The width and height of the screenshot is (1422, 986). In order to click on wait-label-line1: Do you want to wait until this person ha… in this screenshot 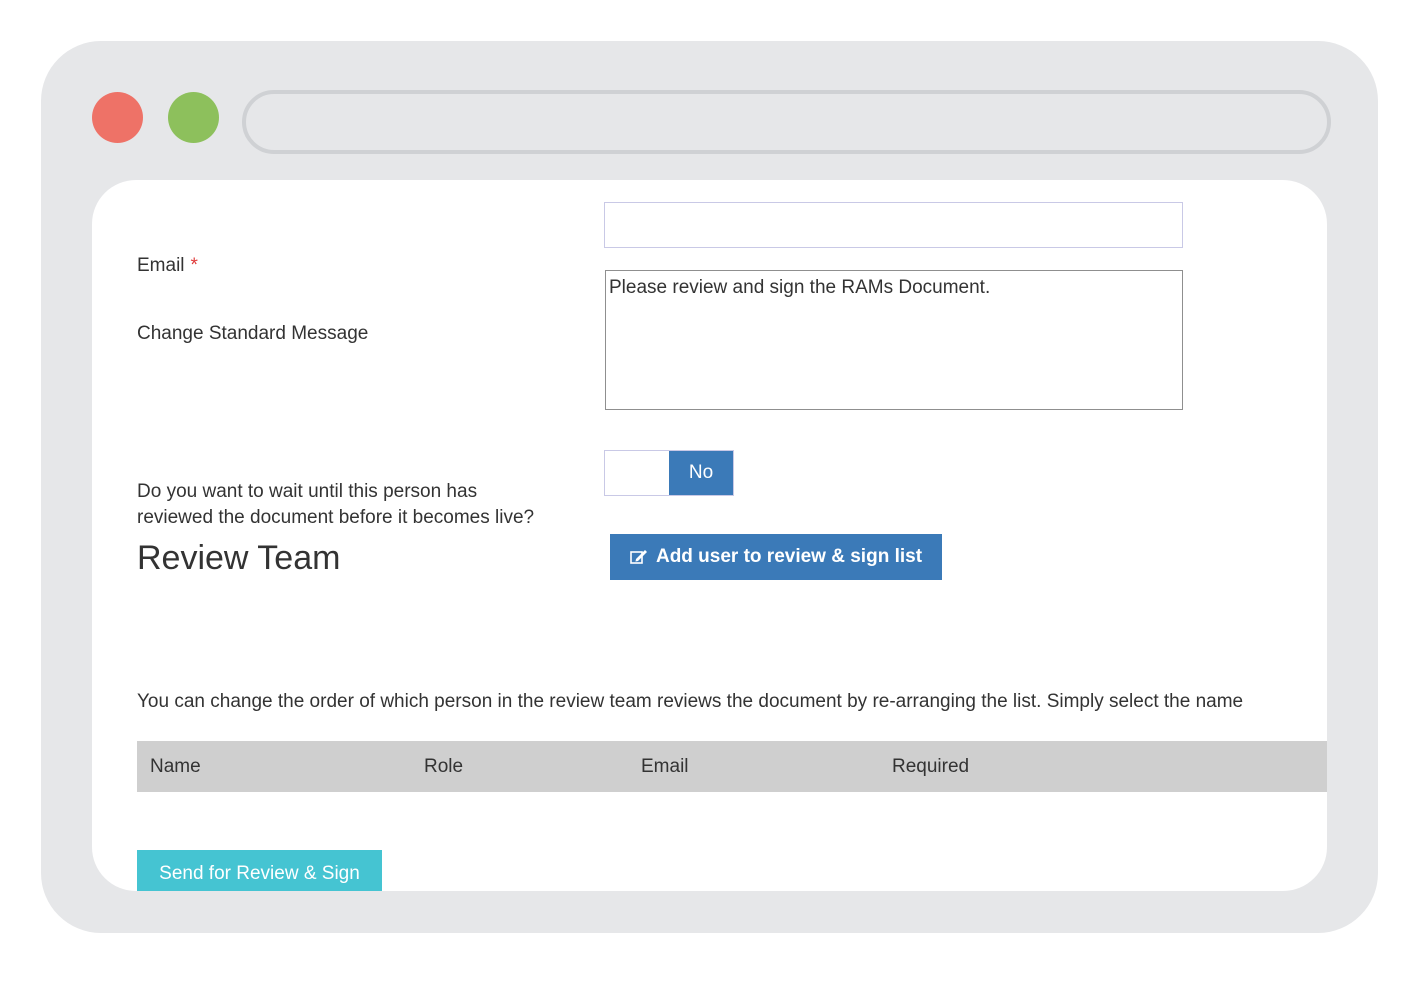, I will do `click(307, 491)`.